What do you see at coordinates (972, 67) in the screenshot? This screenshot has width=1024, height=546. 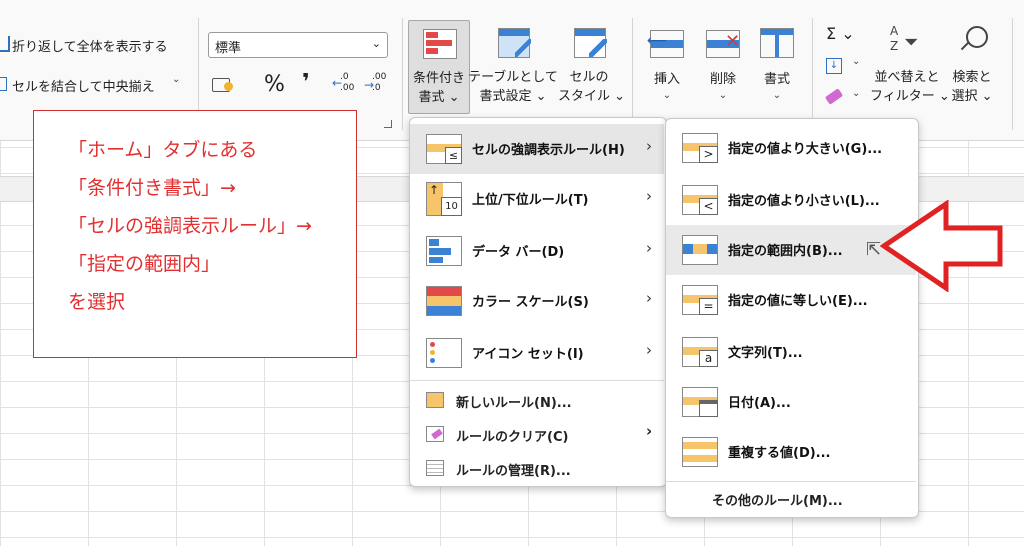 I see `find-select-button: 検索と 選択 ⌄` at bounding box center [972, 67].